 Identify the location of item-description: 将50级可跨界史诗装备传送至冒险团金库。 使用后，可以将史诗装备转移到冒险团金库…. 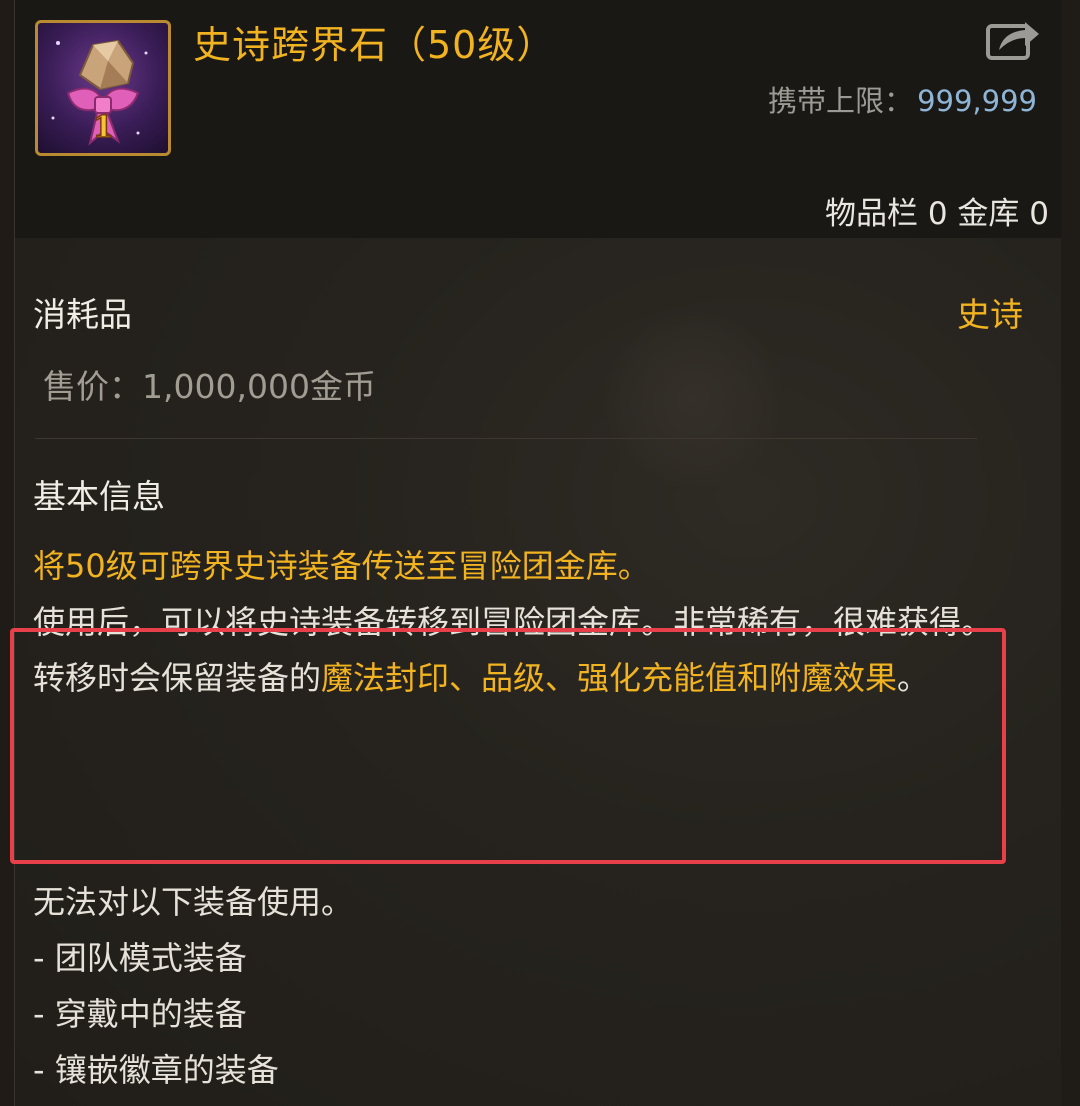
(533, 622).